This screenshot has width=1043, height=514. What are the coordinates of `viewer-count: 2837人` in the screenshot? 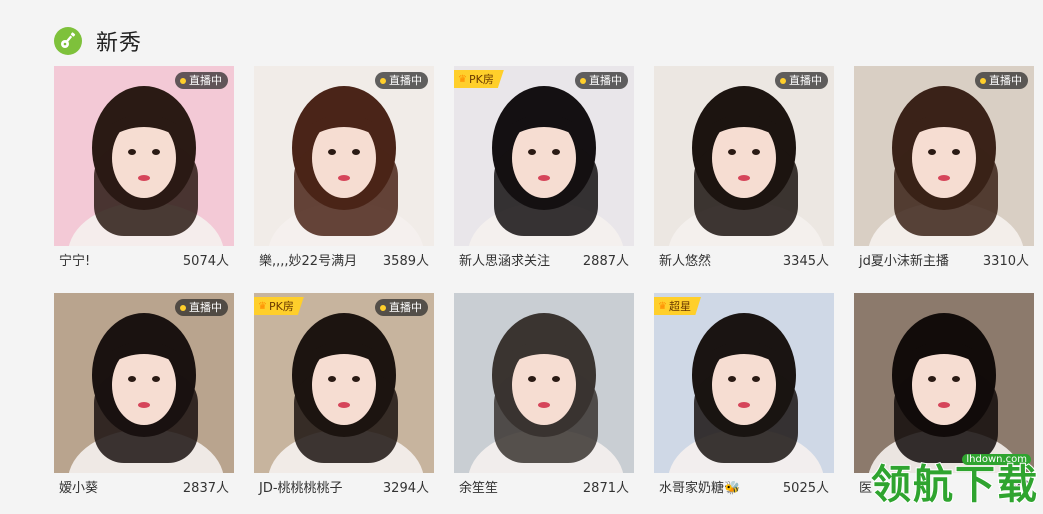 It's located at (205, 488).